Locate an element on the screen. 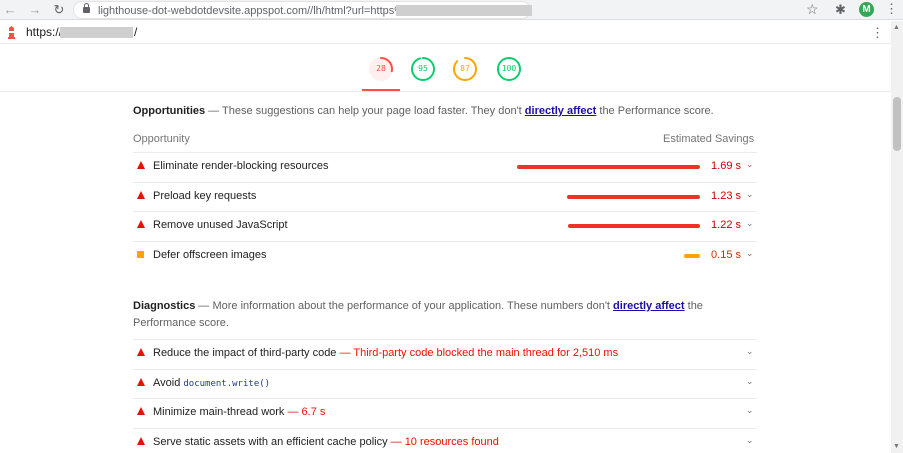  diagnostic-row: Avoid document.write() ⌄ is located at coordinates (445, 383).